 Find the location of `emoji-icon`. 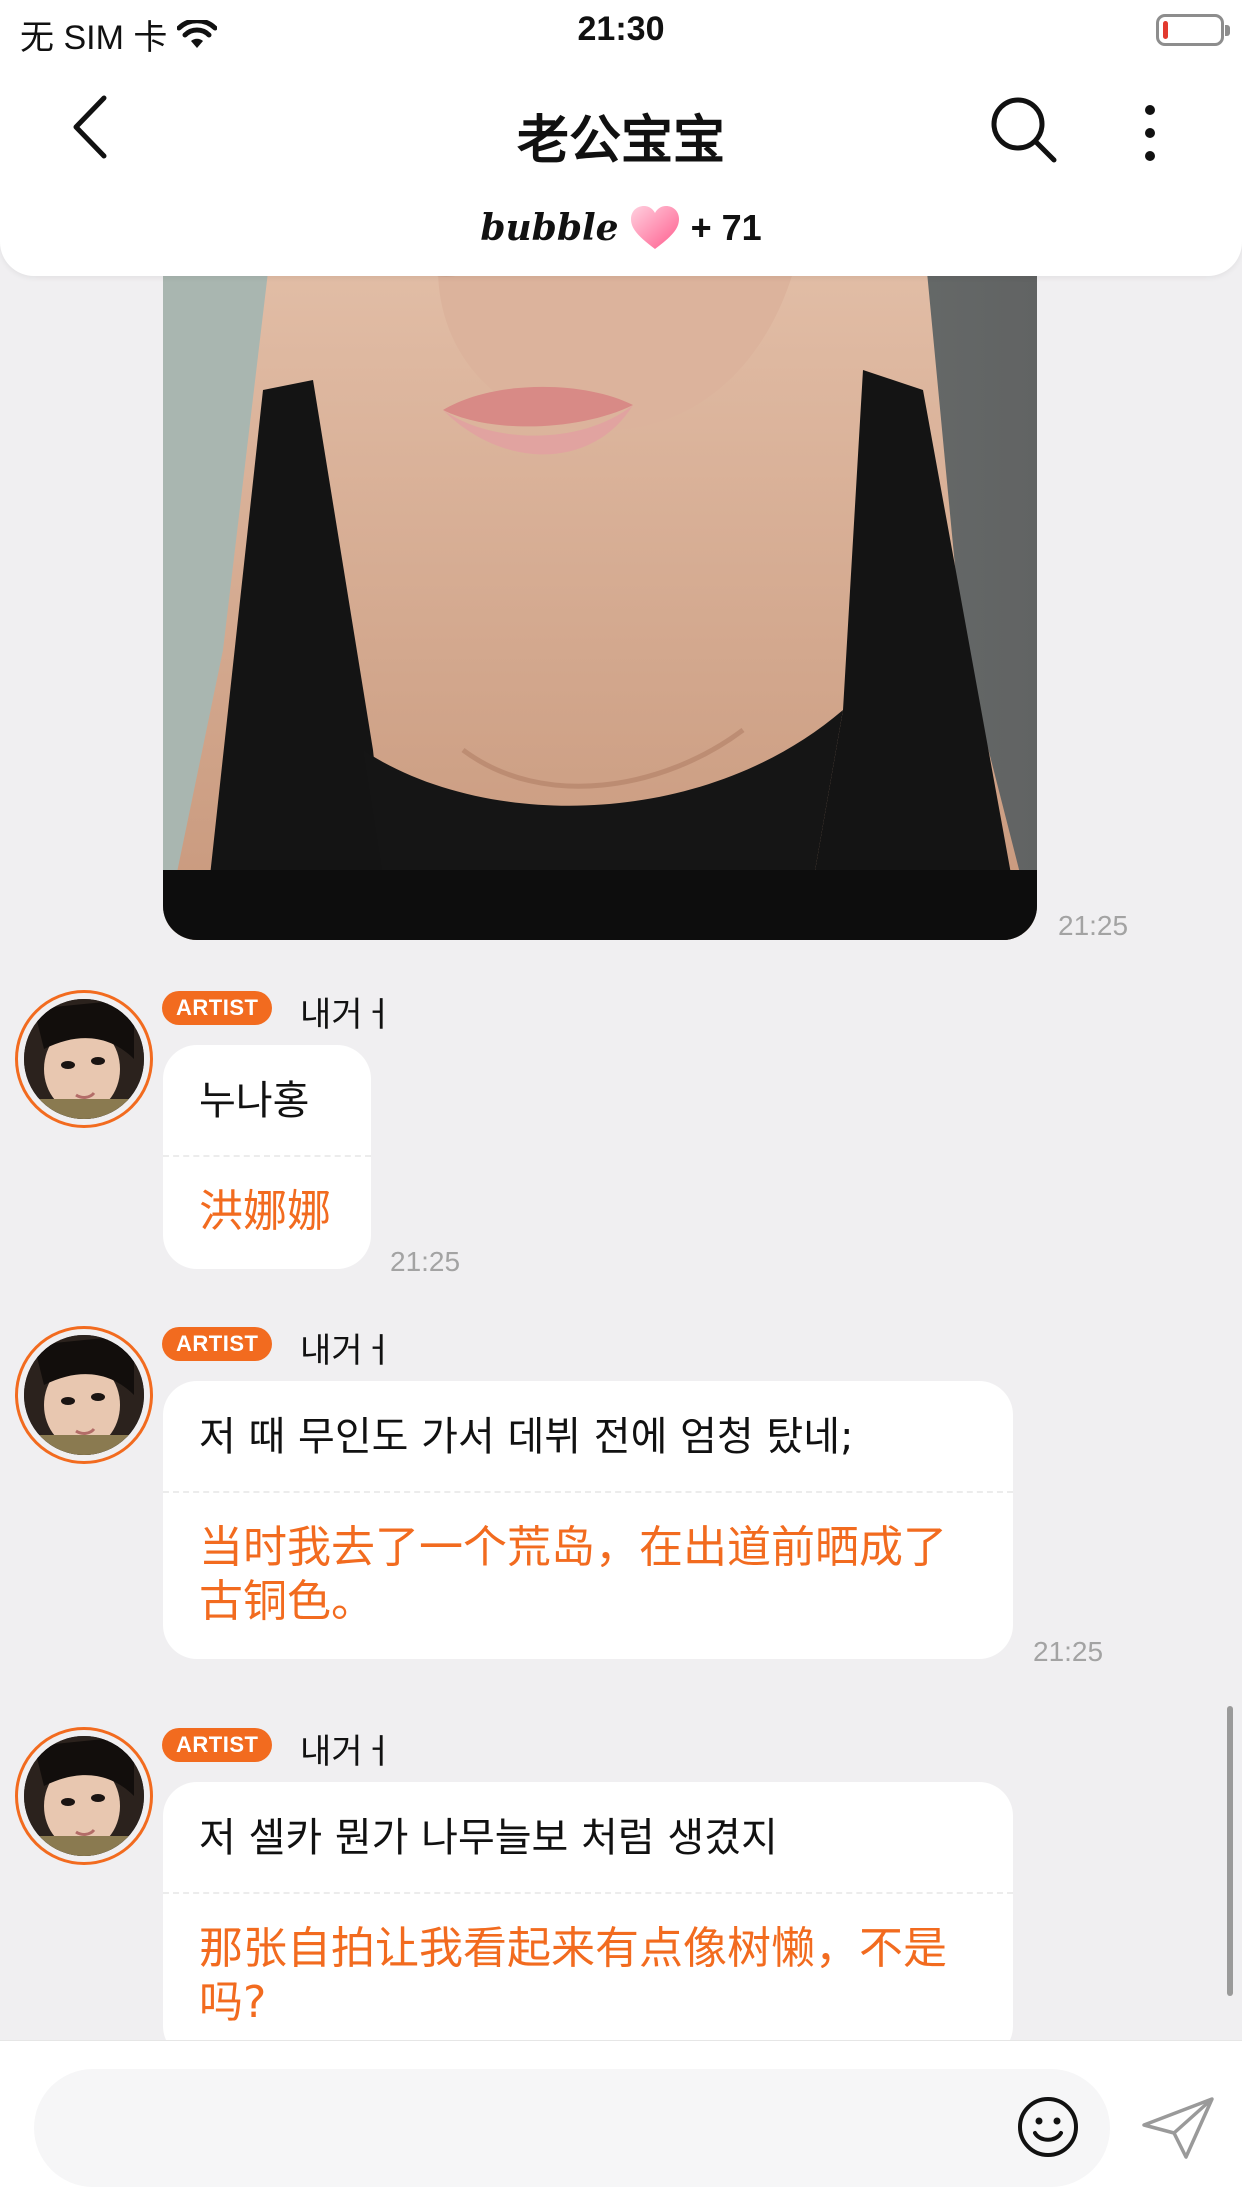

emoji-icon is located at coordinates (1048, 2127).